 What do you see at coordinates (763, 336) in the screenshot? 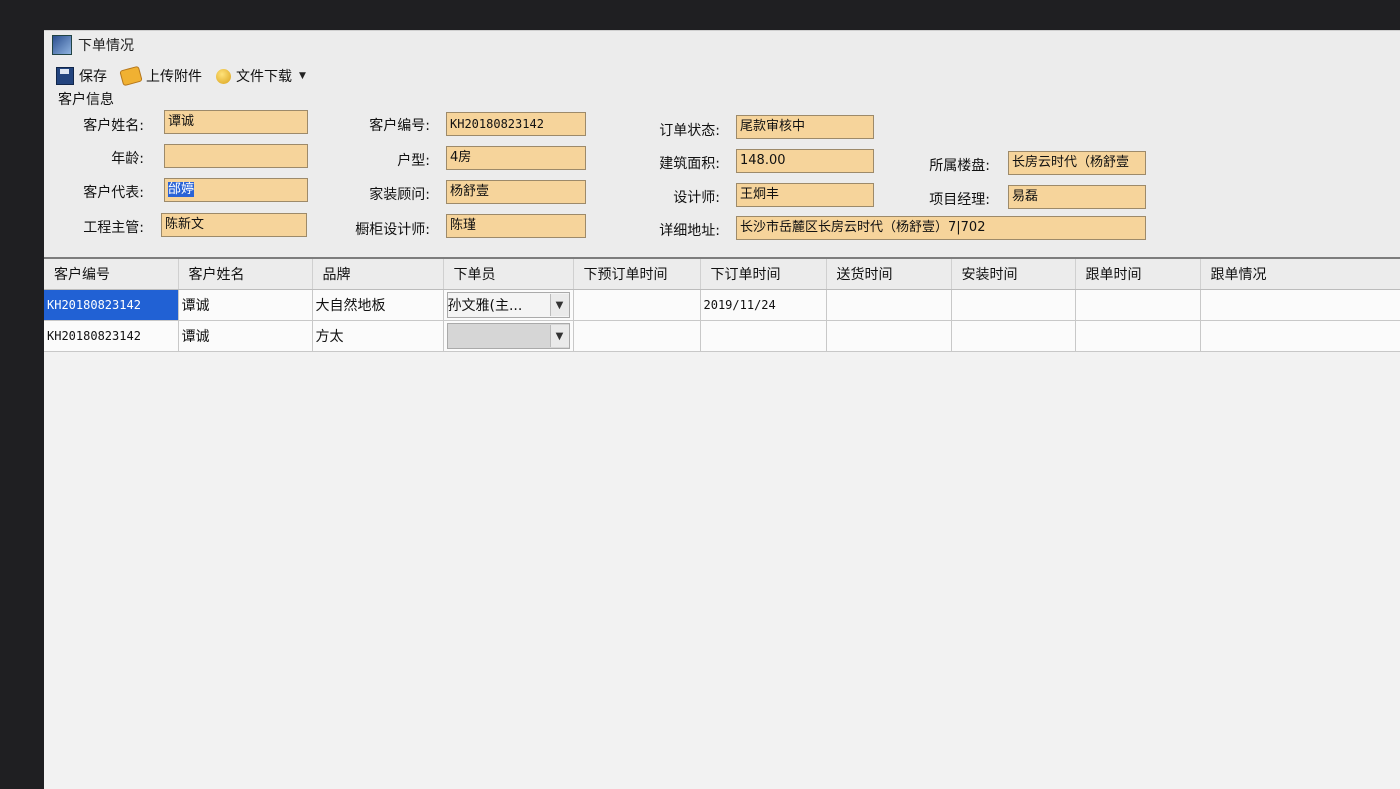
I see `cell-order-time` at bounding box center [763, 336].